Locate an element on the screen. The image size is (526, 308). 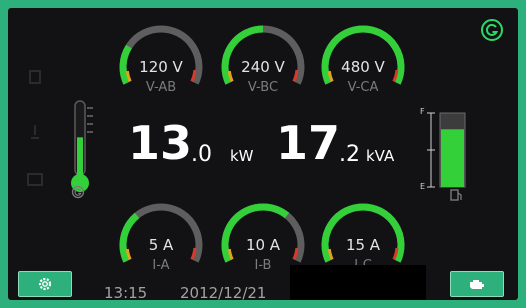
voltage-gauge-ca: 480 V V-CA is located at coordinates (363, 60).